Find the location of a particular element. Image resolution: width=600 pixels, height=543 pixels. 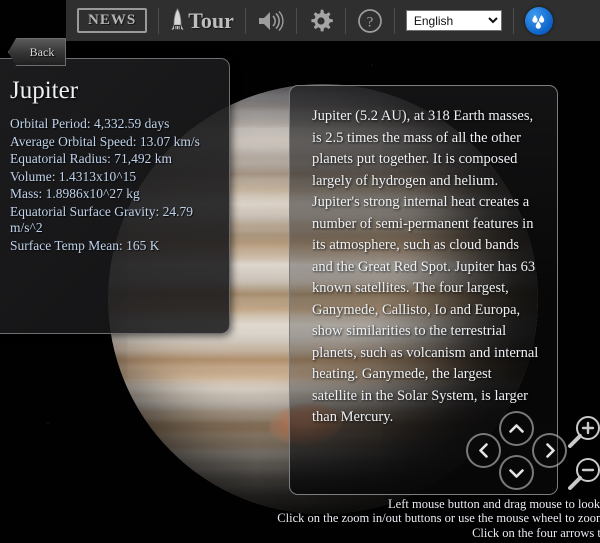

news-button-label: NEWS is located at coordinates (112, 20).